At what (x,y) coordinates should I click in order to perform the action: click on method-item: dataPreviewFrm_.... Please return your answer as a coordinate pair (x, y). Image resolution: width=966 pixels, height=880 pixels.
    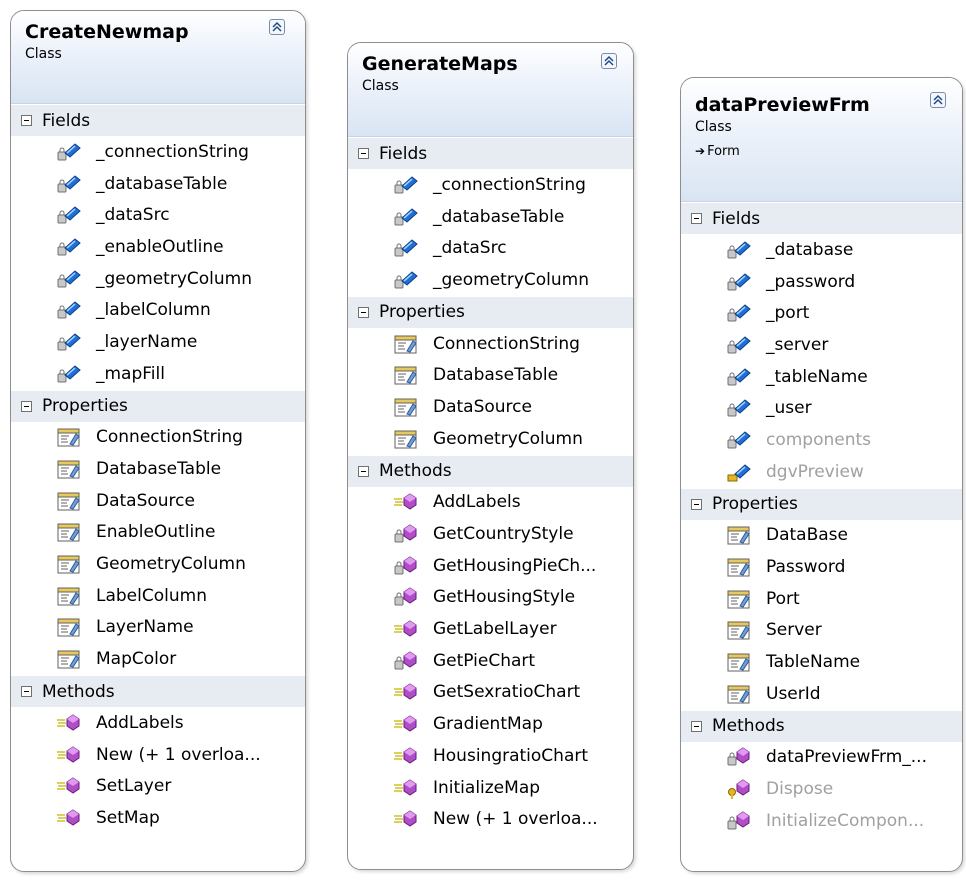
    Looking at the image, I should click on (821, 758).